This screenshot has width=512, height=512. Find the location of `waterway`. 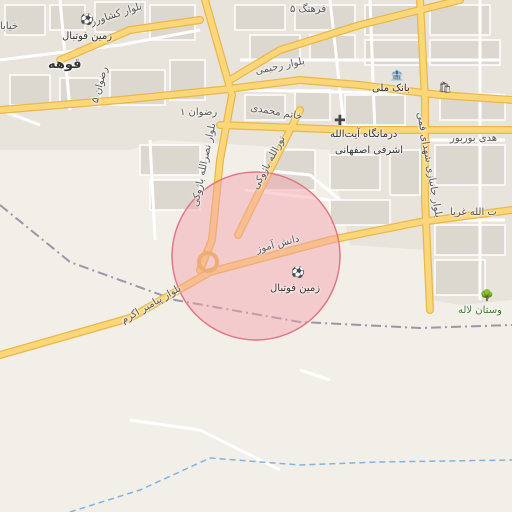

waterway is located at coordinates (290, 484).